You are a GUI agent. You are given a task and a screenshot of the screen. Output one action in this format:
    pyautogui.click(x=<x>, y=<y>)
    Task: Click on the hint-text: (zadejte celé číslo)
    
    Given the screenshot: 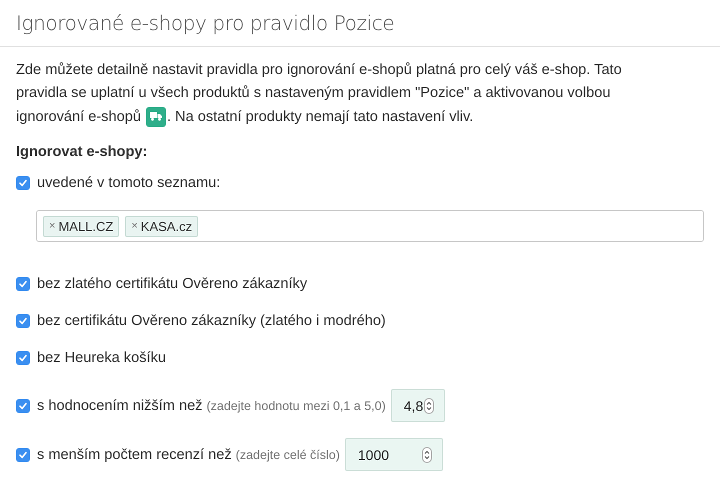 What is the action you would take?
    pyautogui.click(x=288, y=454)
    